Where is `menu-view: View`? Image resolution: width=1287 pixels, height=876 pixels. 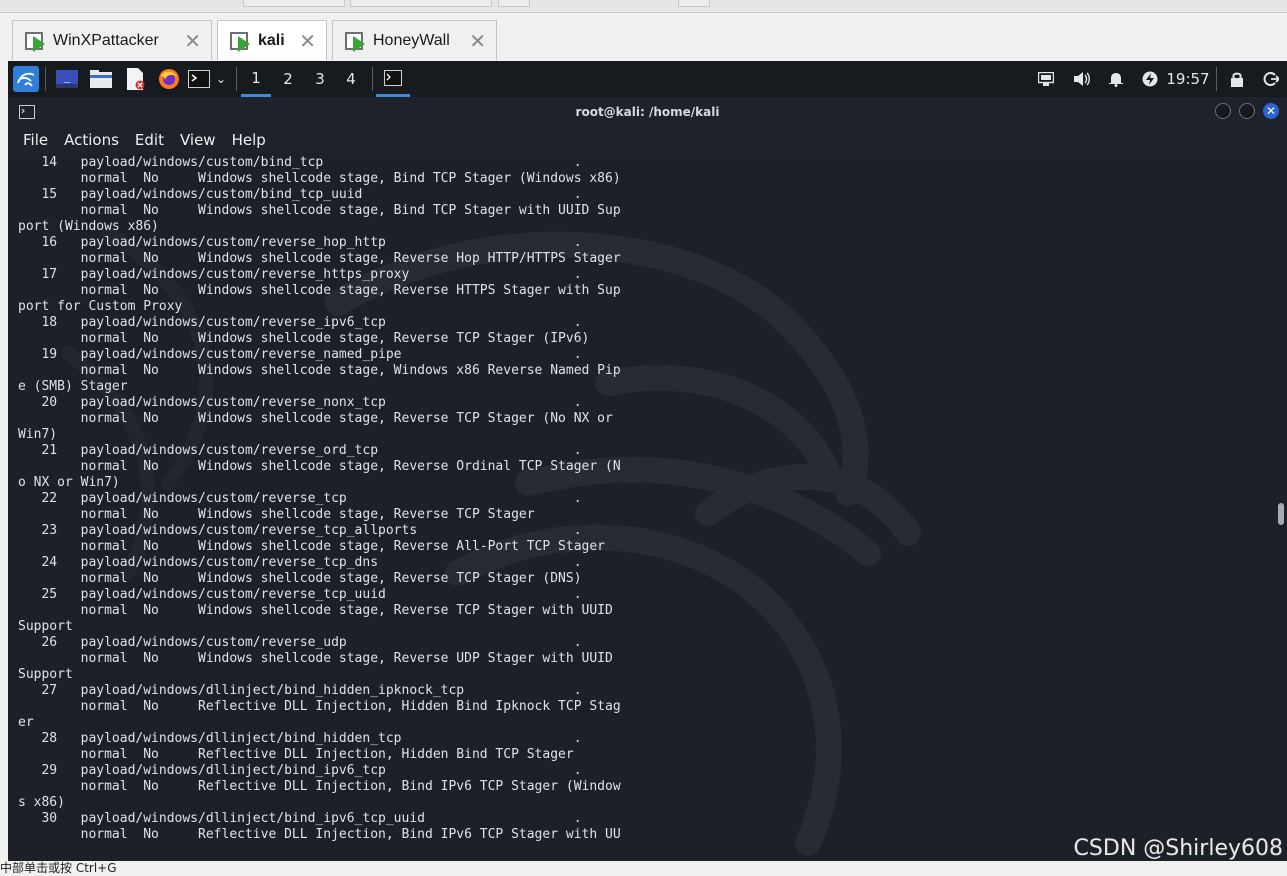 menu-view: View is located at coordinates (198, 140).